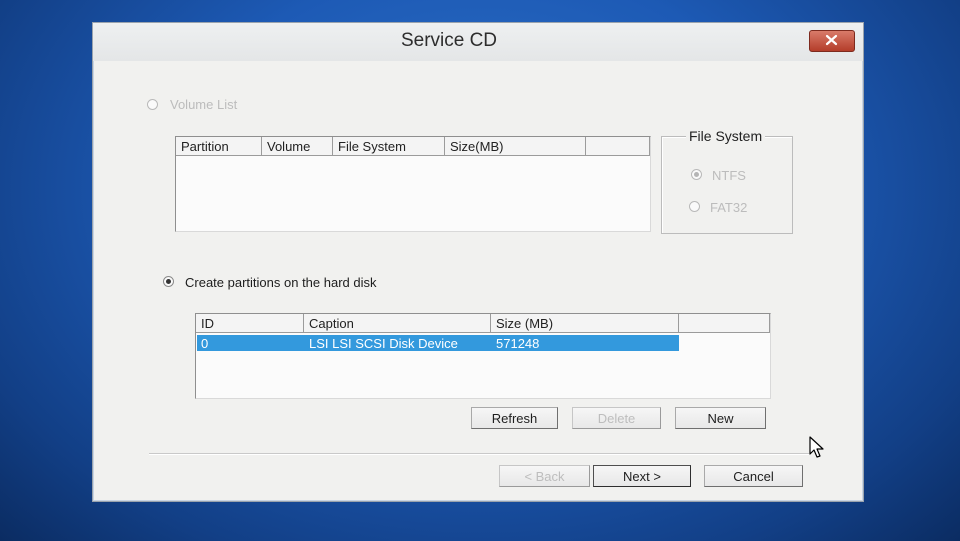 The height and width of the screenshot is (541, 960). What do you see at coordinates (449, 40) in the screenshot?
I see `window-title: Service CD` at bounding box center [449, 40].